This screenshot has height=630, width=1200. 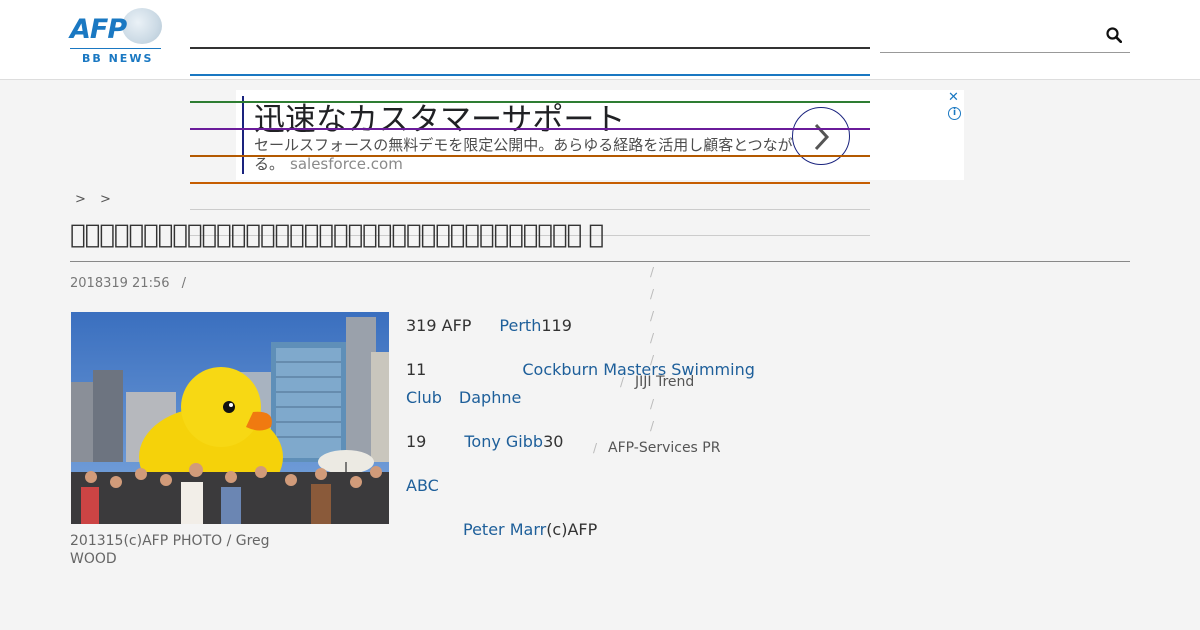 I want to click on article-line-1: 319 AFP Perth119, so click(x=489, y=325).